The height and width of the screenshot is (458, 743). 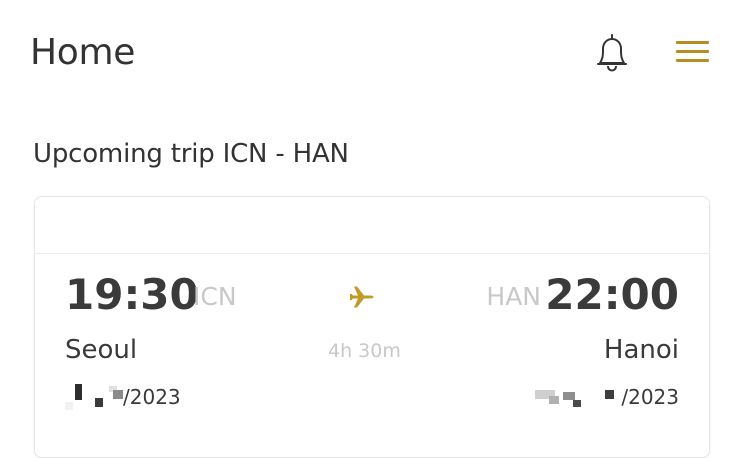 What do you see at coordinates (364, 351) in the screenshot?
I see `flight-duration: 4h 30m` at bounding box center [364, 351].